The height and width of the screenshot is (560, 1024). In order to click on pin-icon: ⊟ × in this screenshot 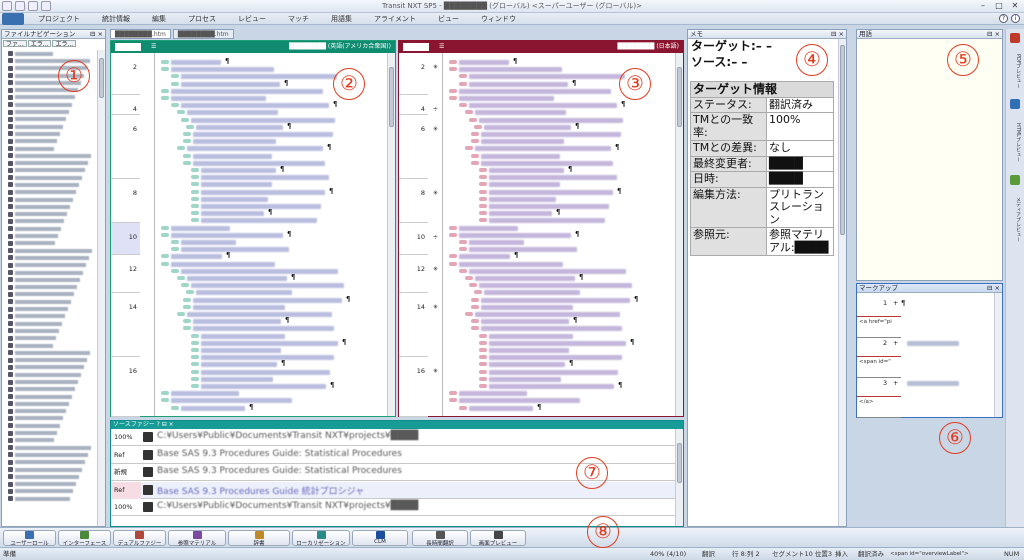, I will do `click(993, 288)`.